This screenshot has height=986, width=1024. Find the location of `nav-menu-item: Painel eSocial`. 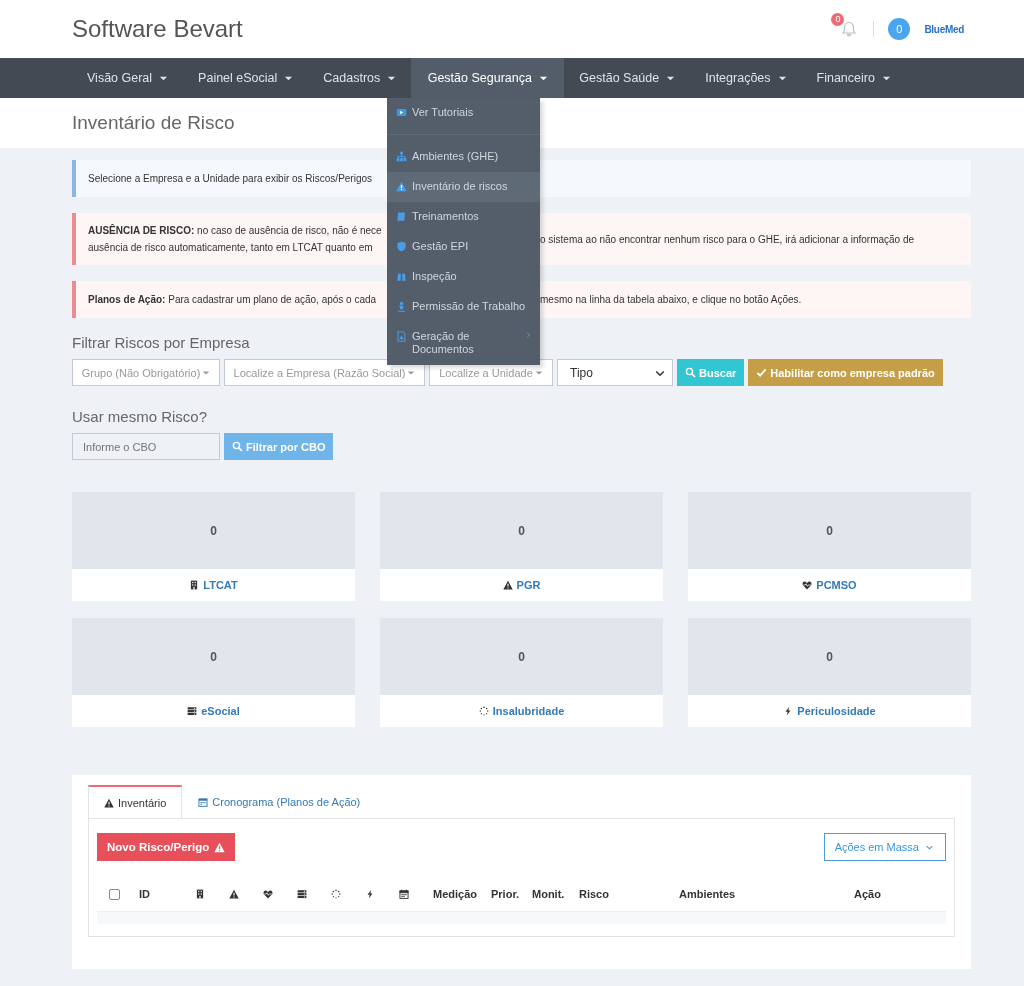

nav-menu-item: Painel eSocial is located at coordinates (246, 78).